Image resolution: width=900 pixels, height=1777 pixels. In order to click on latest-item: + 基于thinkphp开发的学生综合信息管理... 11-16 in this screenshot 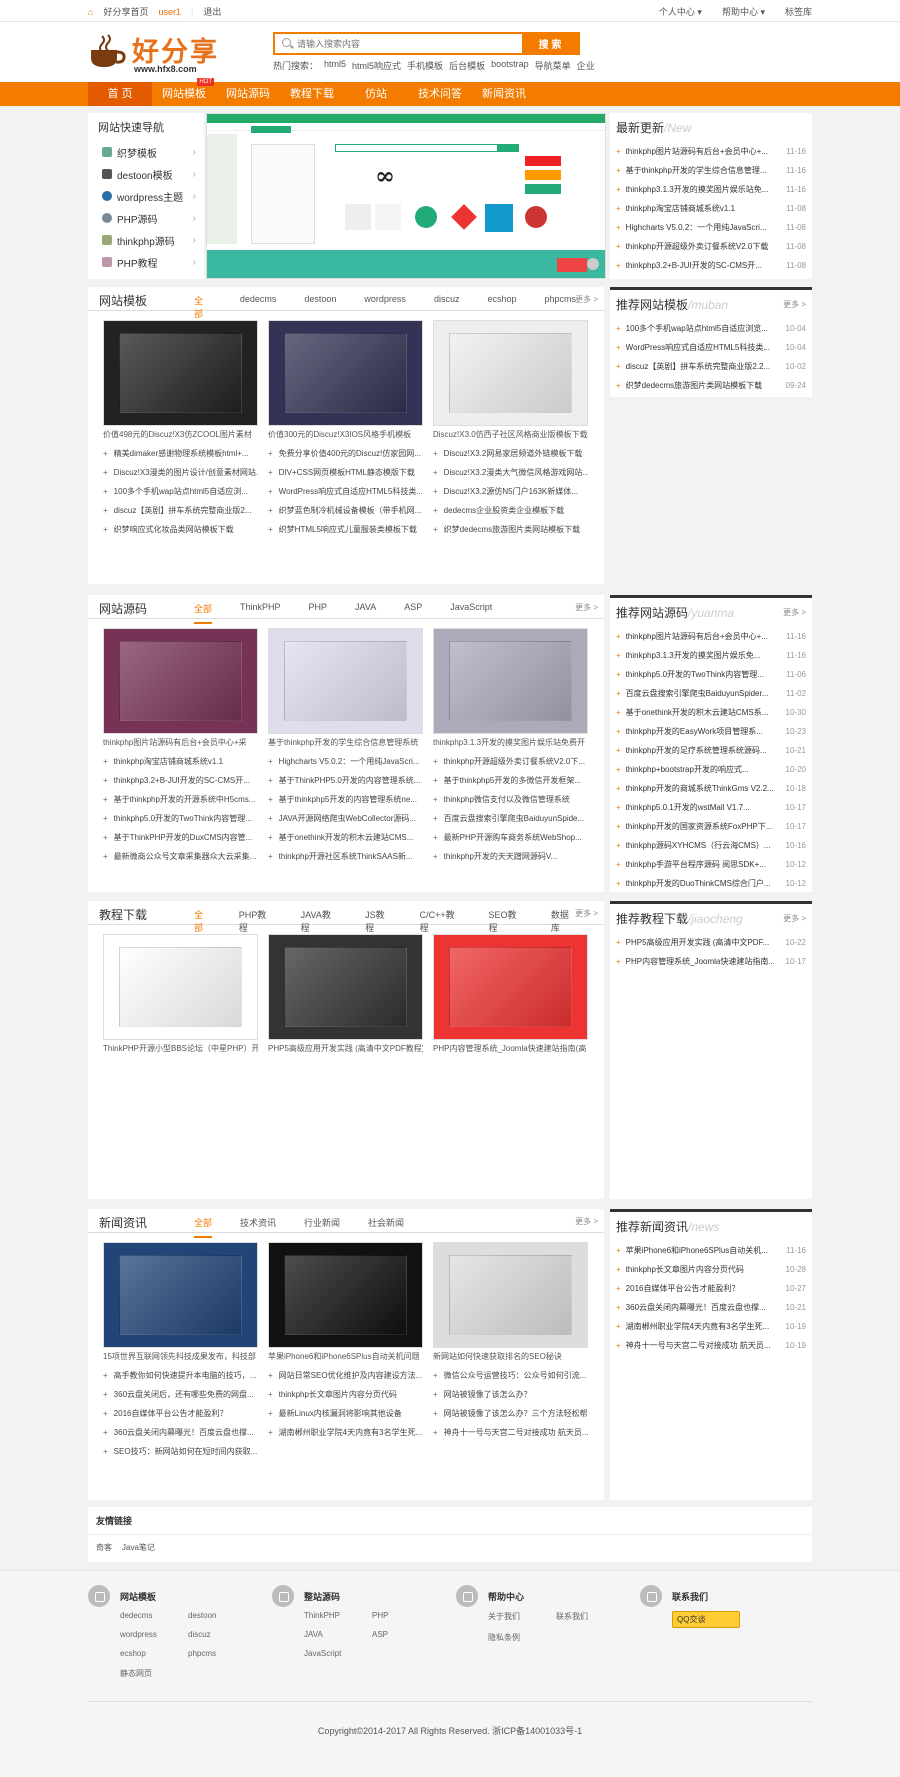, I will do `click(711, 170)`.